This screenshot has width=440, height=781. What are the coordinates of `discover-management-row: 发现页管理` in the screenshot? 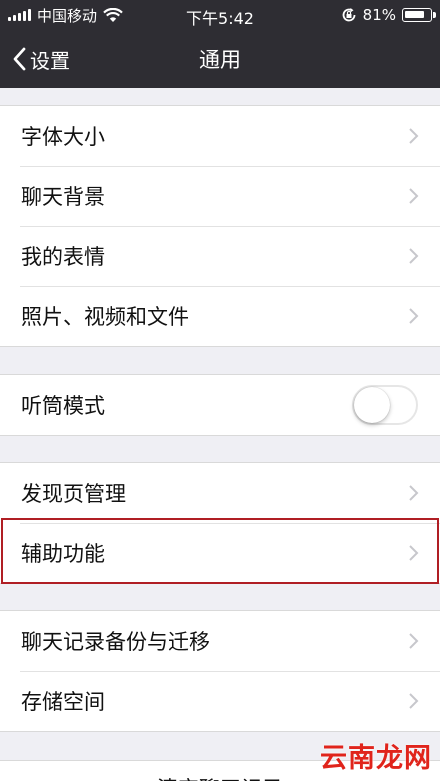 It's located at (220, 493).